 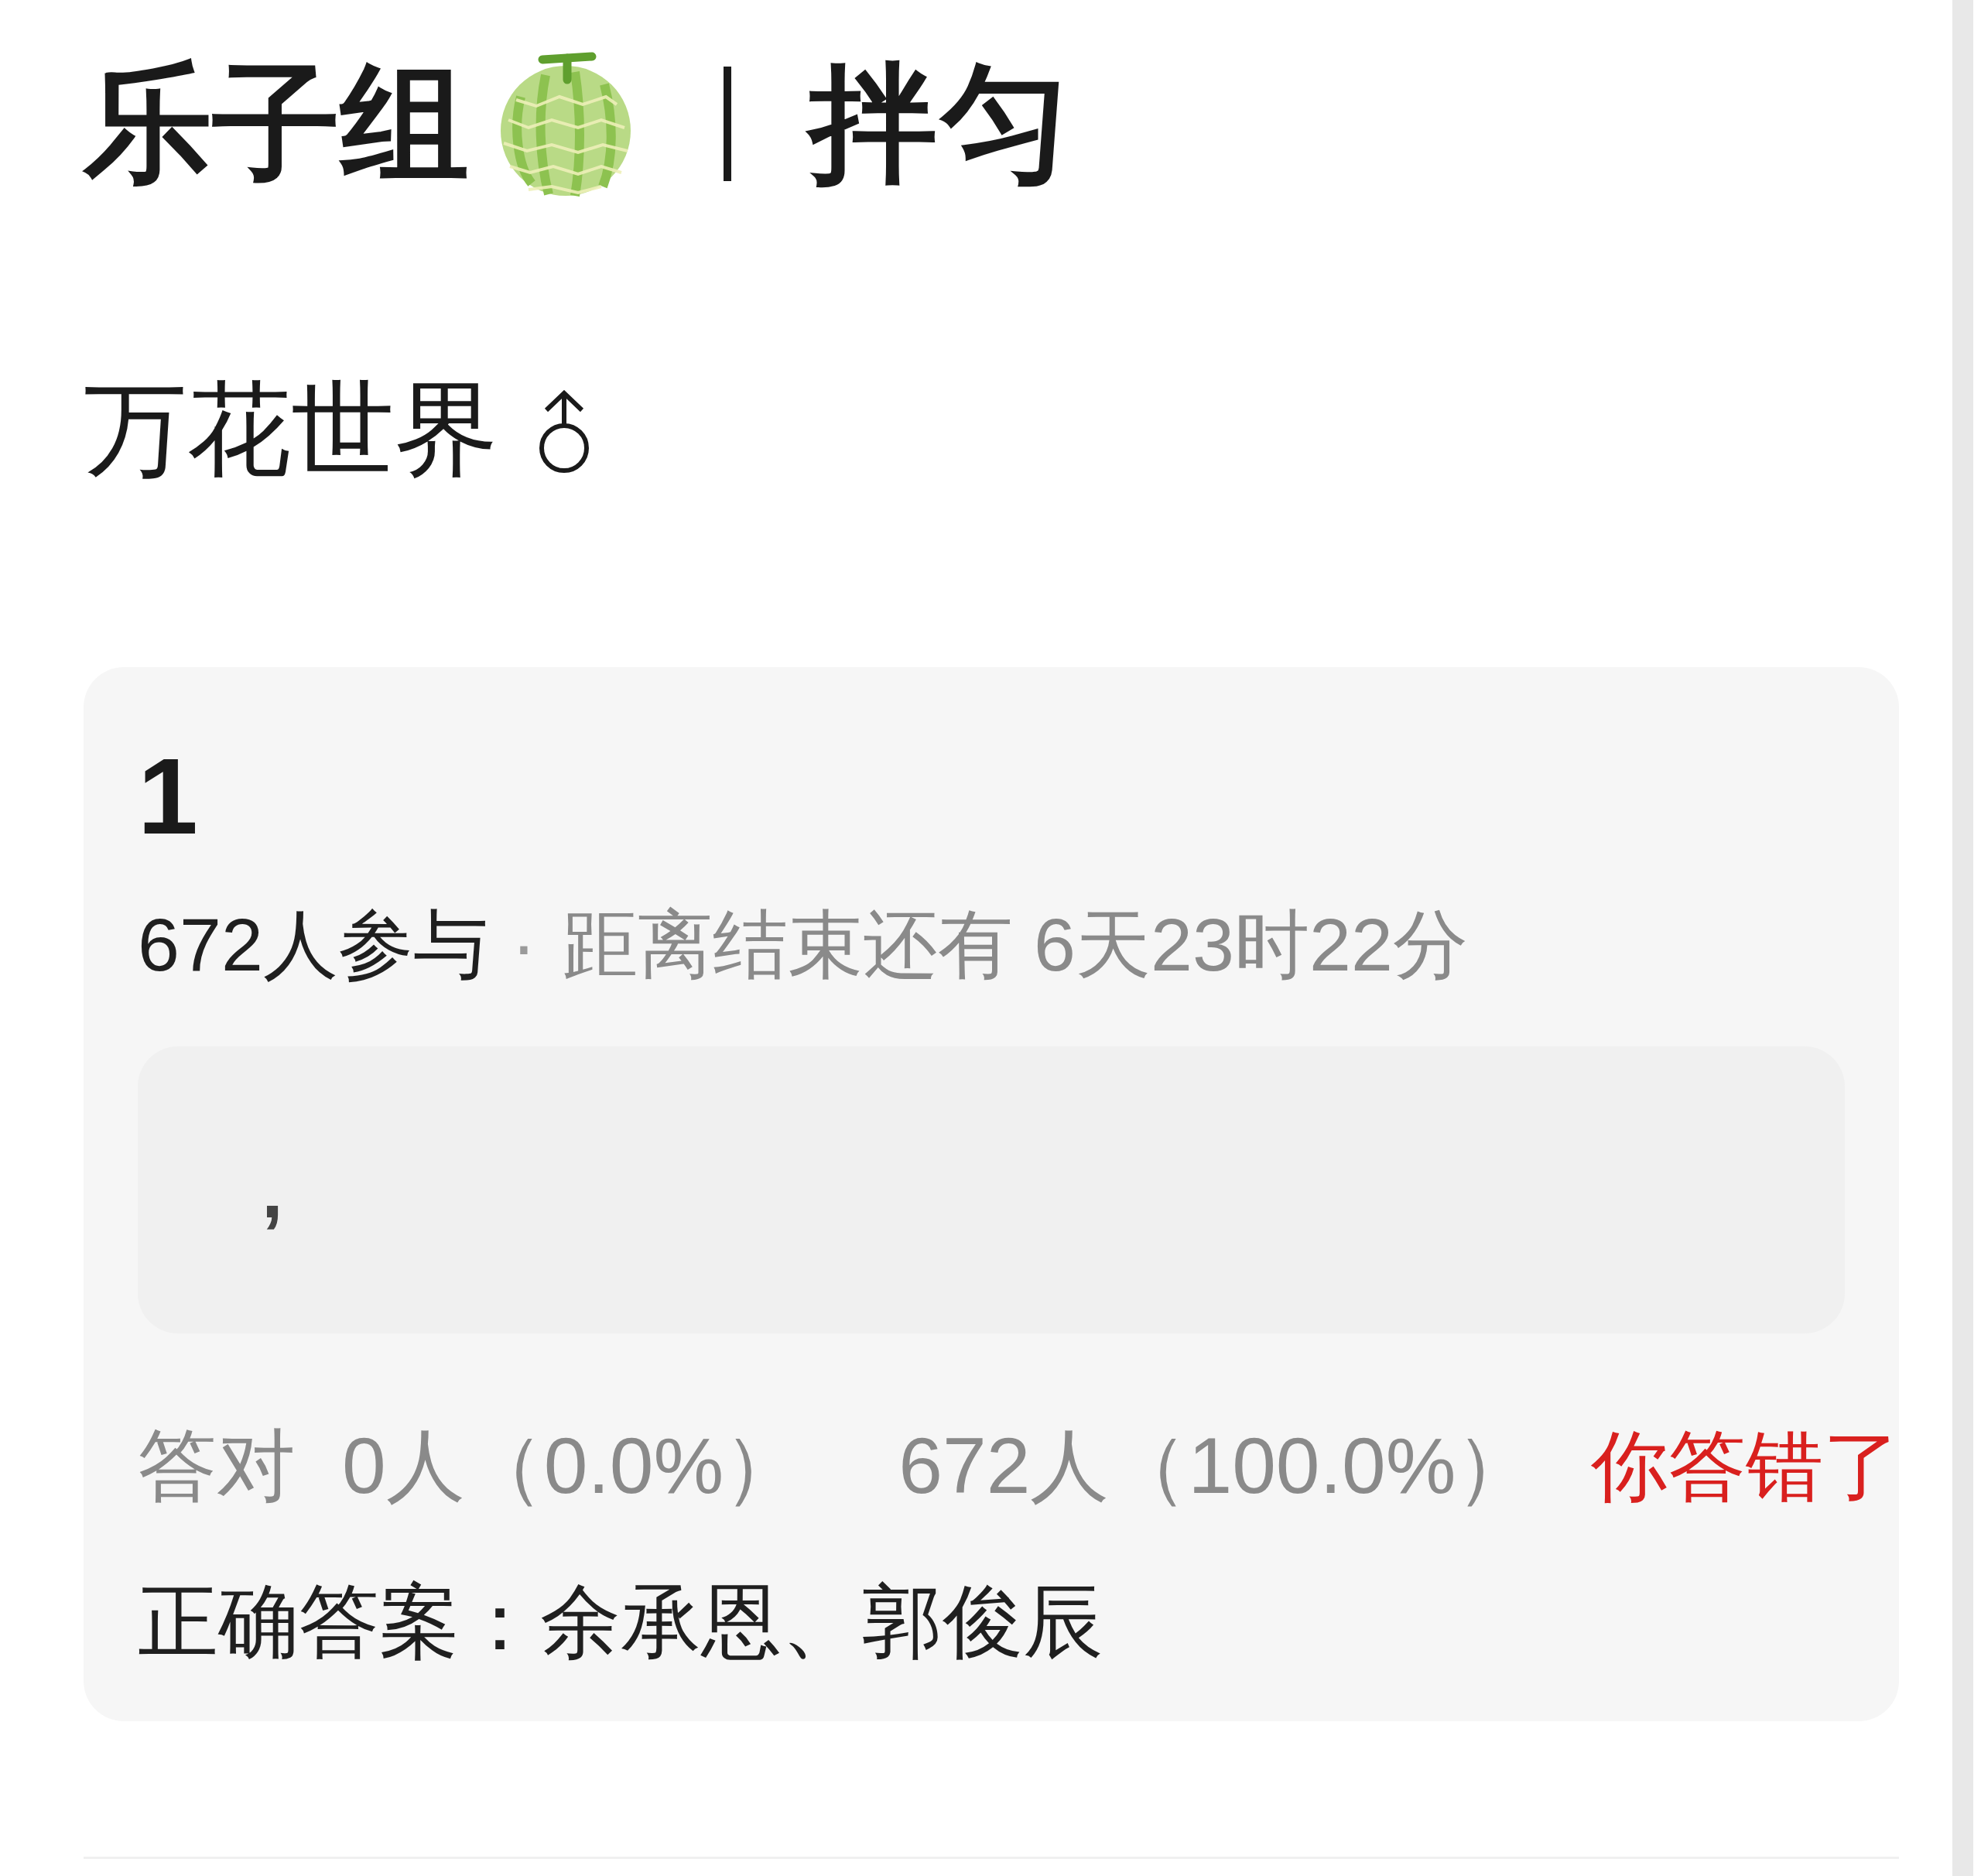 I want to click on participant-count: 672人参与, so click(x=313, y=944).